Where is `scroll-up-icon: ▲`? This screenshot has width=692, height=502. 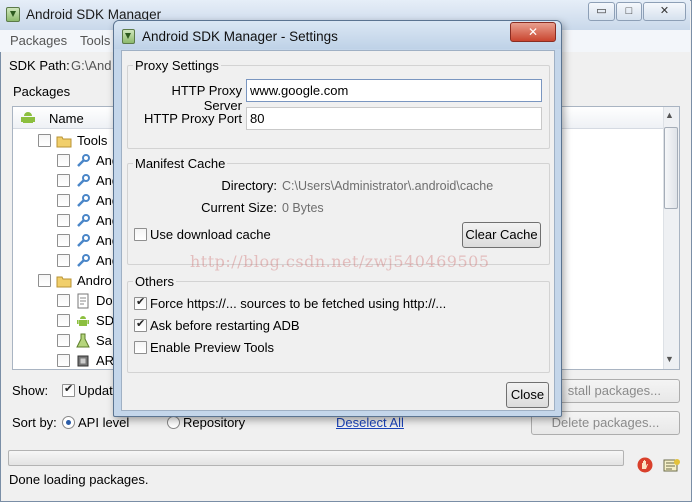
scroll-up-icon: ▲ is located at coordinates (669, 115).